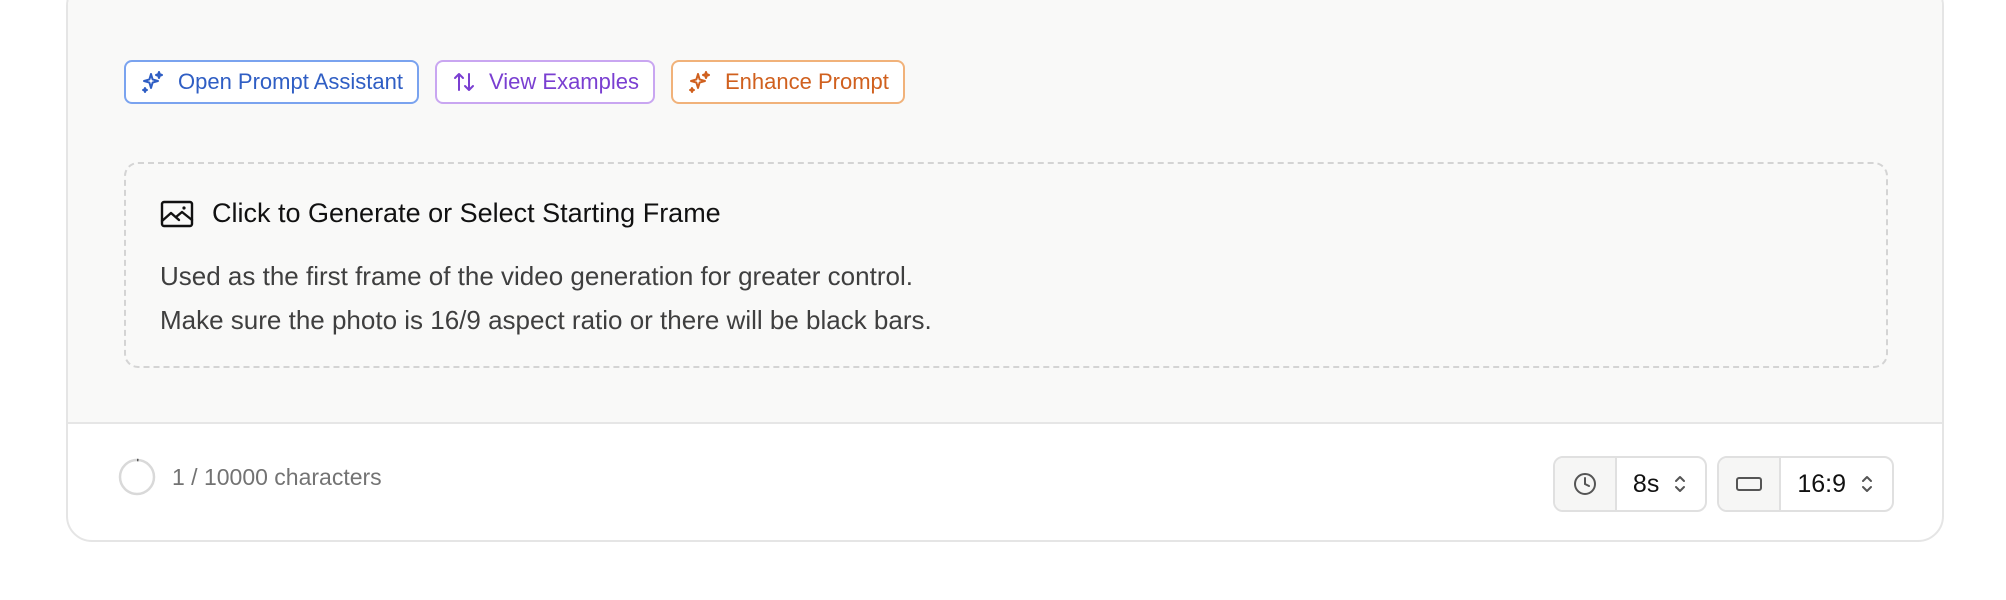 The image size is (2006, 600). I want to click on aspect-ratio-select: 16:9, so click(1805, 484).